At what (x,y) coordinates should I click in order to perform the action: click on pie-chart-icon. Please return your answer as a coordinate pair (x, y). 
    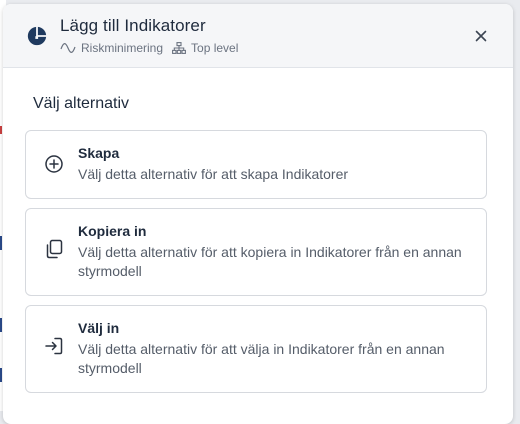
    Looking at the image, I should click on (37, 36).